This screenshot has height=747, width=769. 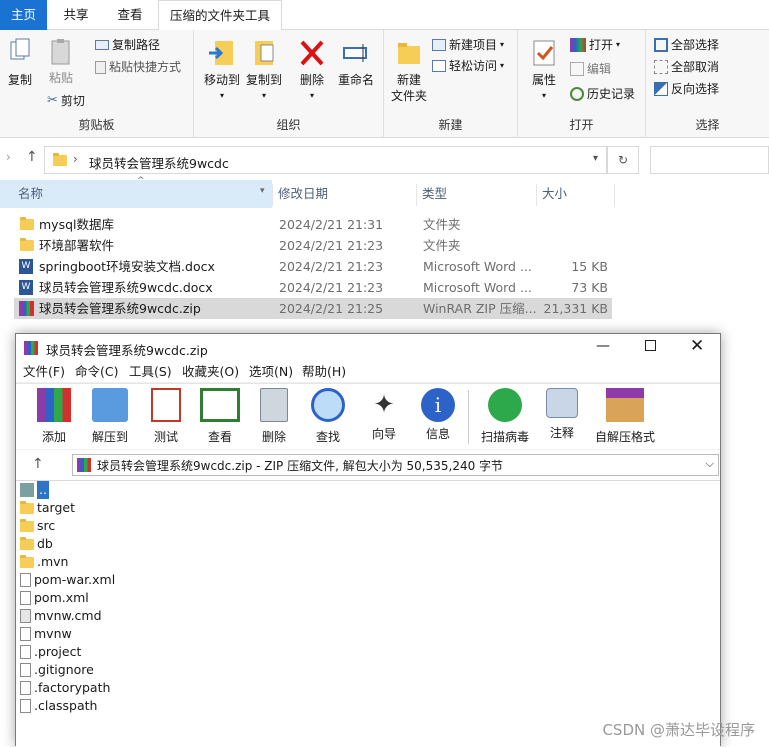 I want to click on trash-icon, so click(x=274, y=405).